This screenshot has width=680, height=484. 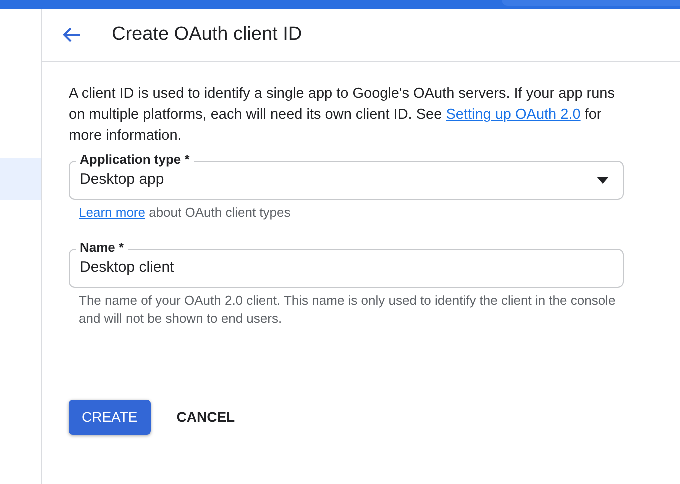 What do you see at coordinates (603, 180) in the screenshot?
I see `caret-icon` at bounding box center [603, 180].